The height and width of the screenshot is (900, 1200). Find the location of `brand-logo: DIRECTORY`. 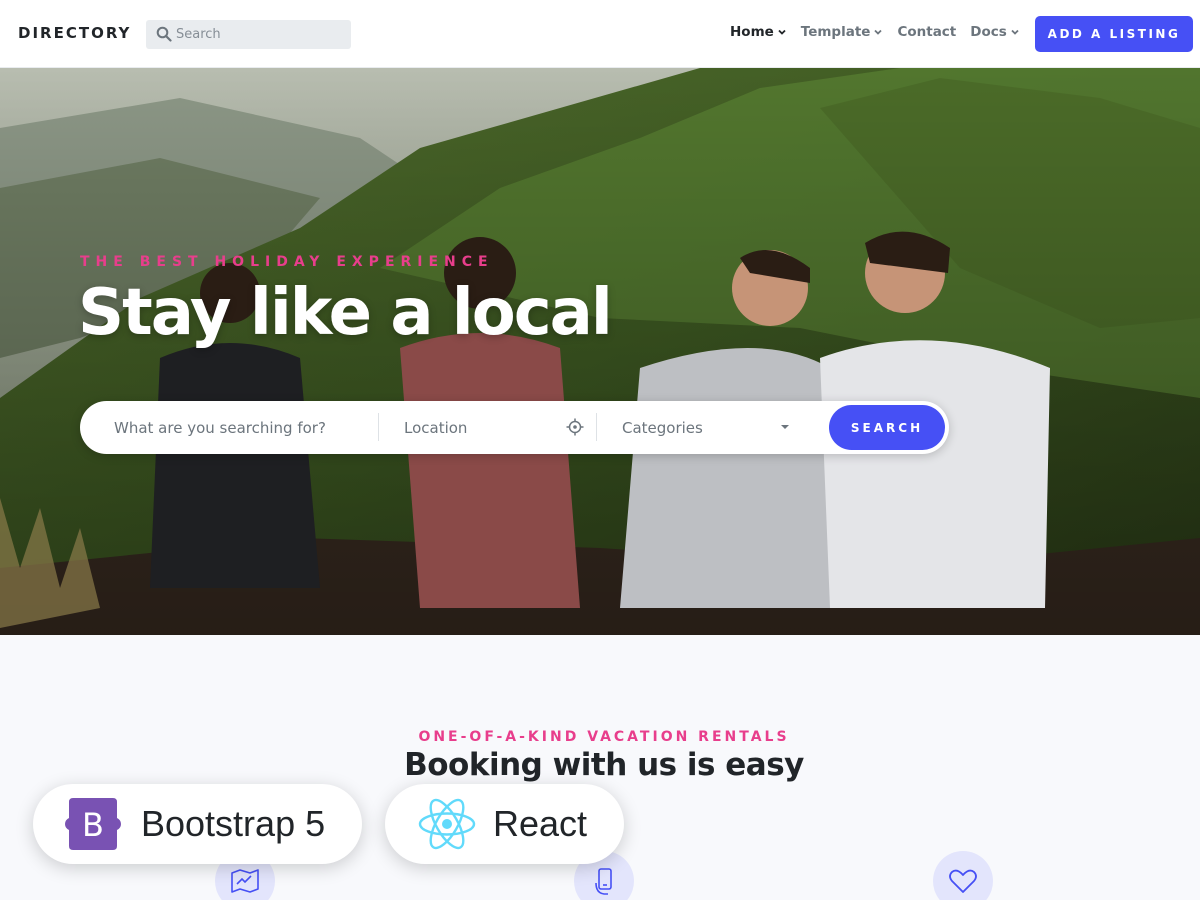

brand-logo: DIRECTORY is located at coordinates (74, 33).